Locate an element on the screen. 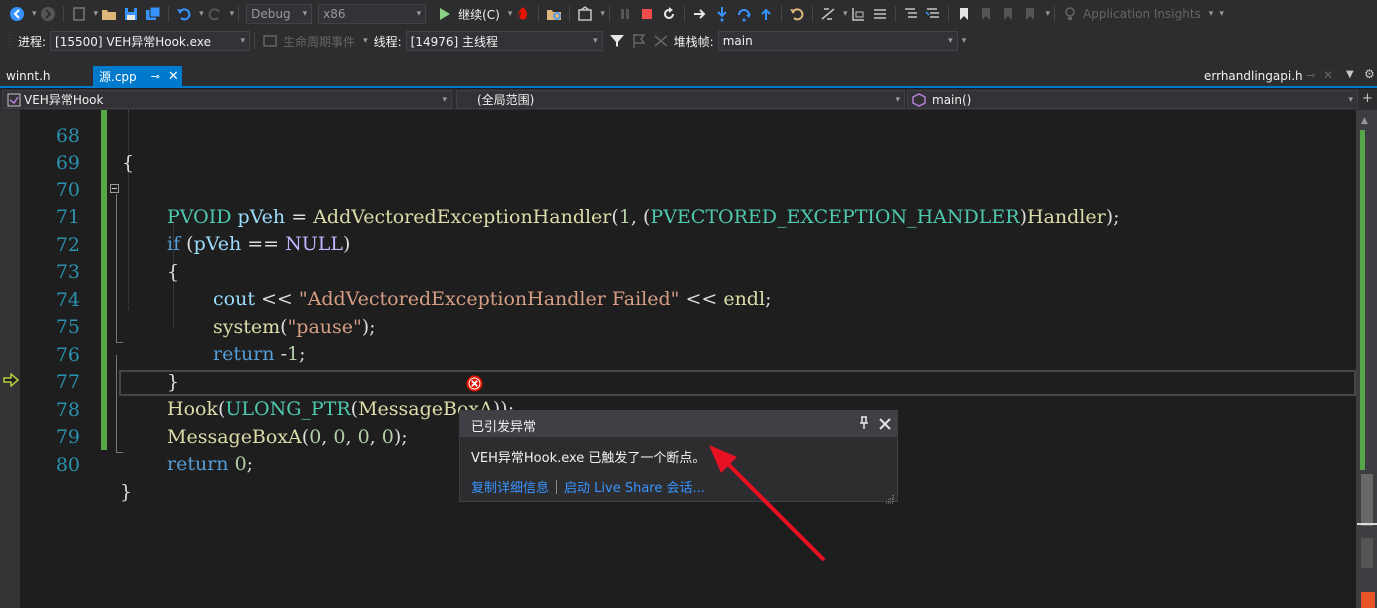 This screenshot has width=1377, height=608. scrollbar-track-marker is located at coordinates (1367, 553).